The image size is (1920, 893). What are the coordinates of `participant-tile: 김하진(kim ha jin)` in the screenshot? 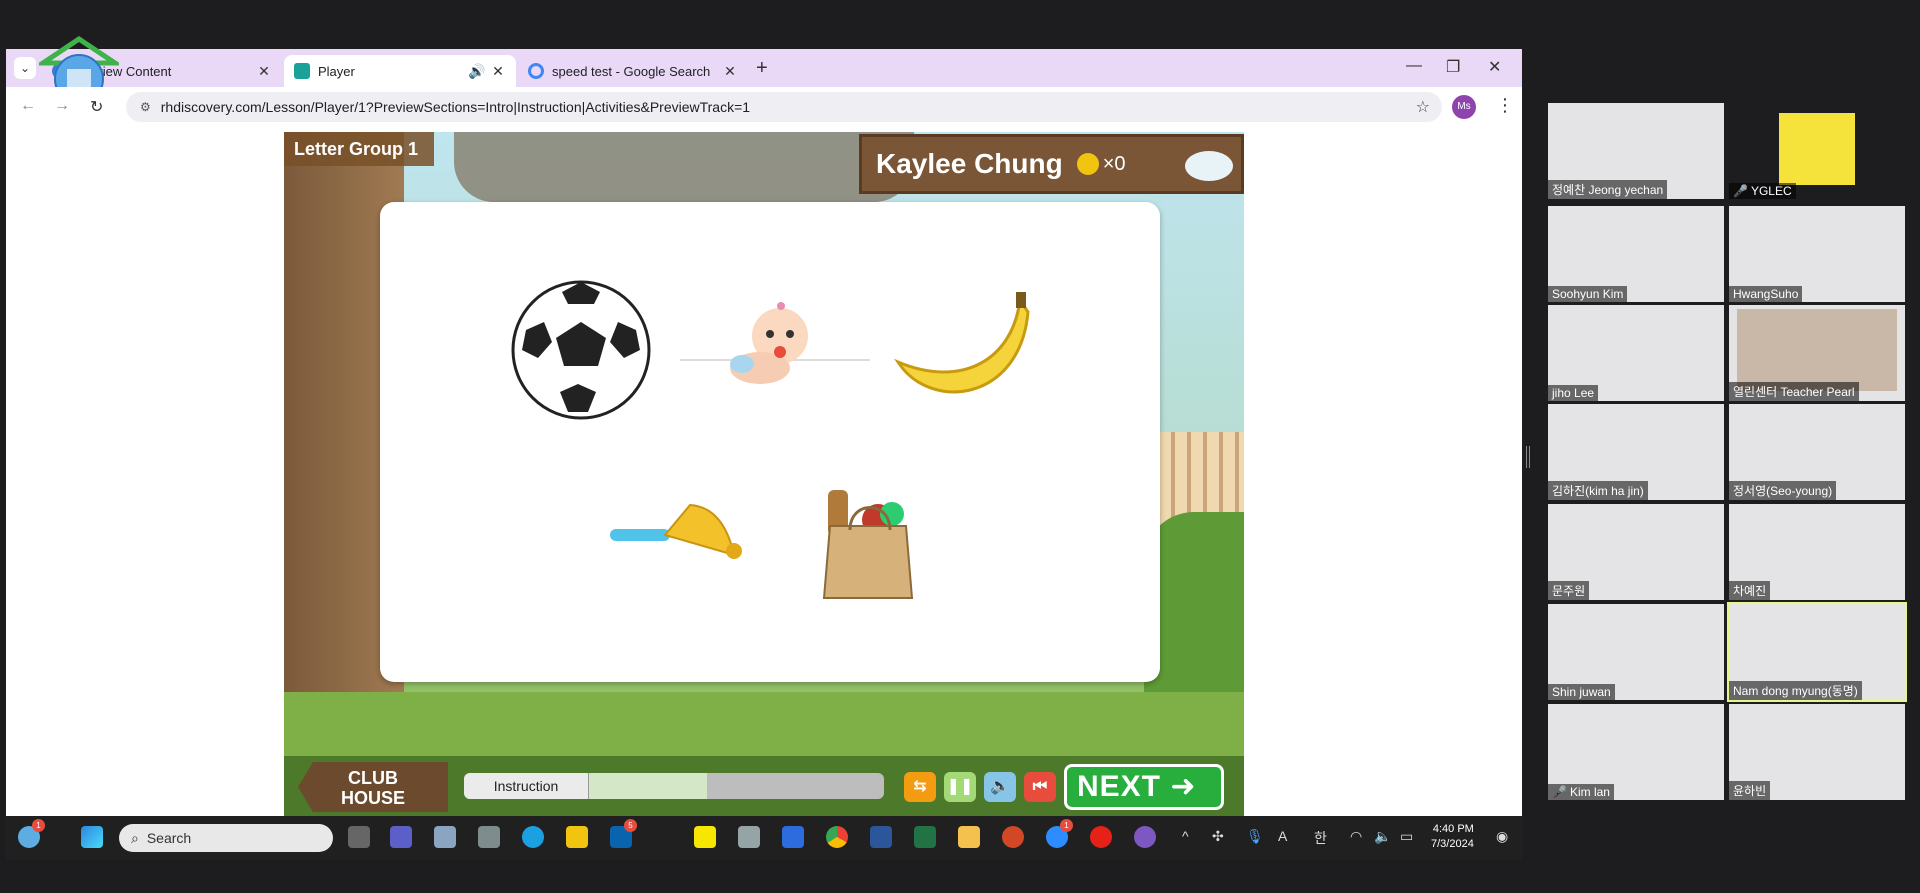 It's located at (1636, 452).